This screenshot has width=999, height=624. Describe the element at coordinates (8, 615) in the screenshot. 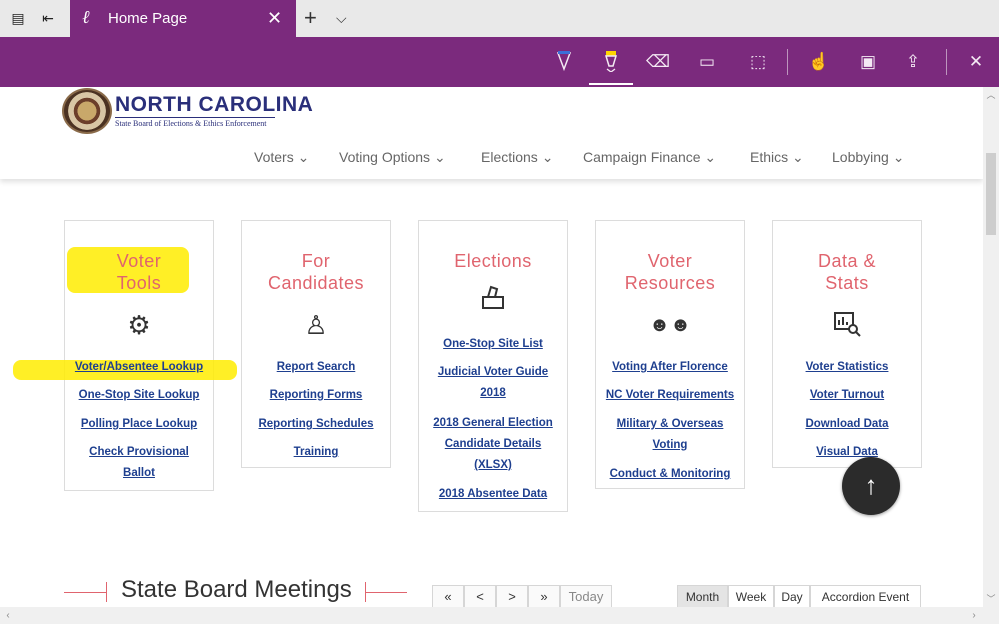

I see `scroll-left-icon: ‹` at that location.